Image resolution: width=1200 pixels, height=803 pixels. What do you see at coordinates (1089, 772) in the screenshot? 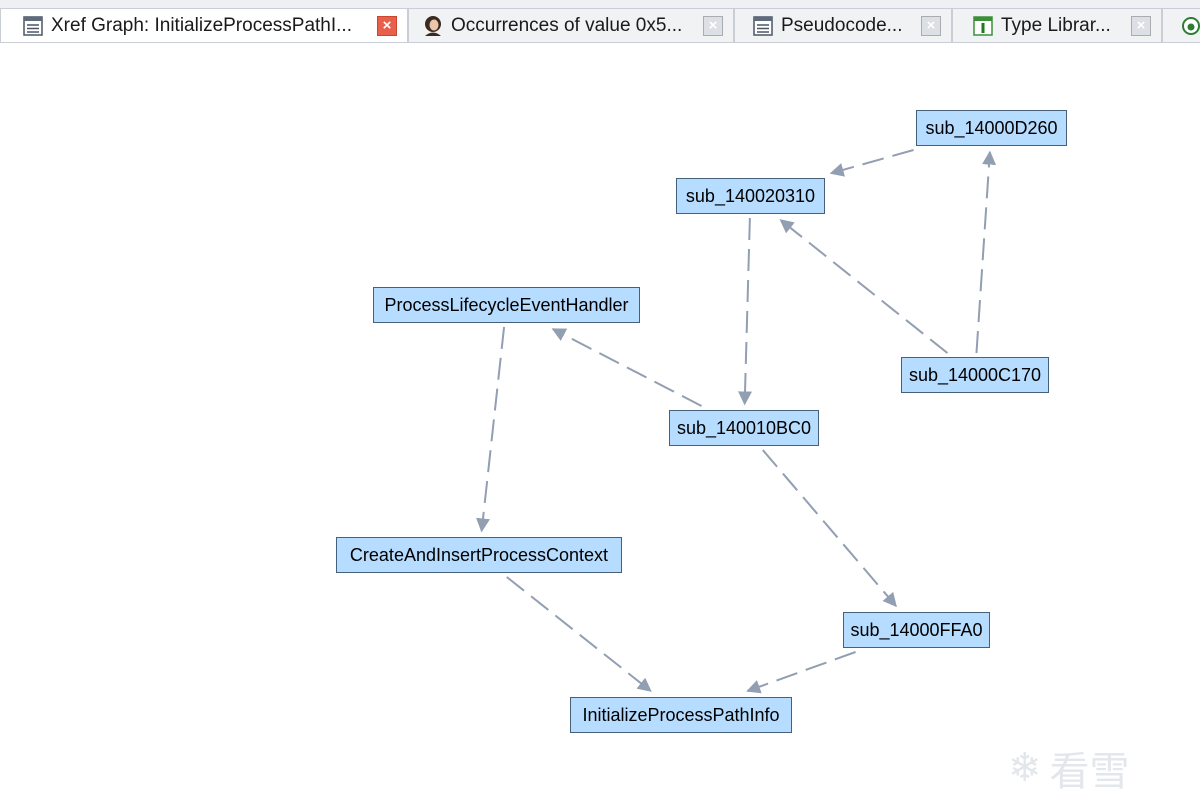
I see `watermark-text: 看雪` at bounding box center [1089, 772].